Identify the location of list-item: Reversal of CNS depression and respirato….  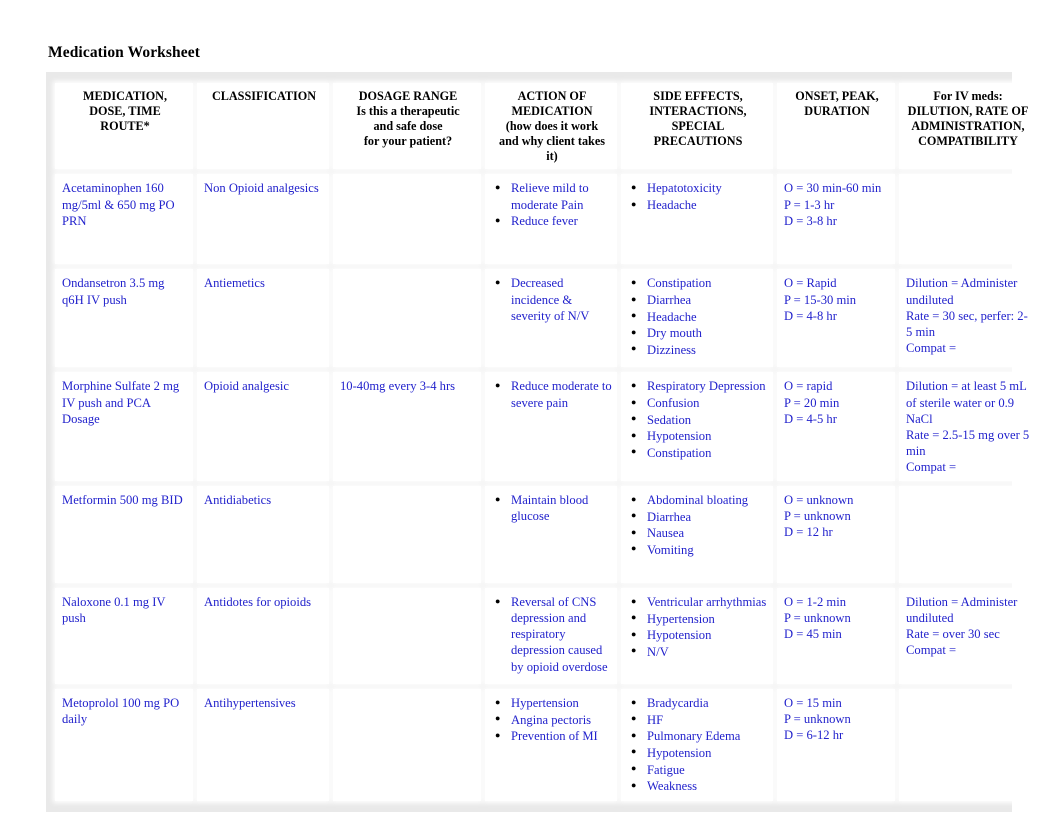
(553, 634).